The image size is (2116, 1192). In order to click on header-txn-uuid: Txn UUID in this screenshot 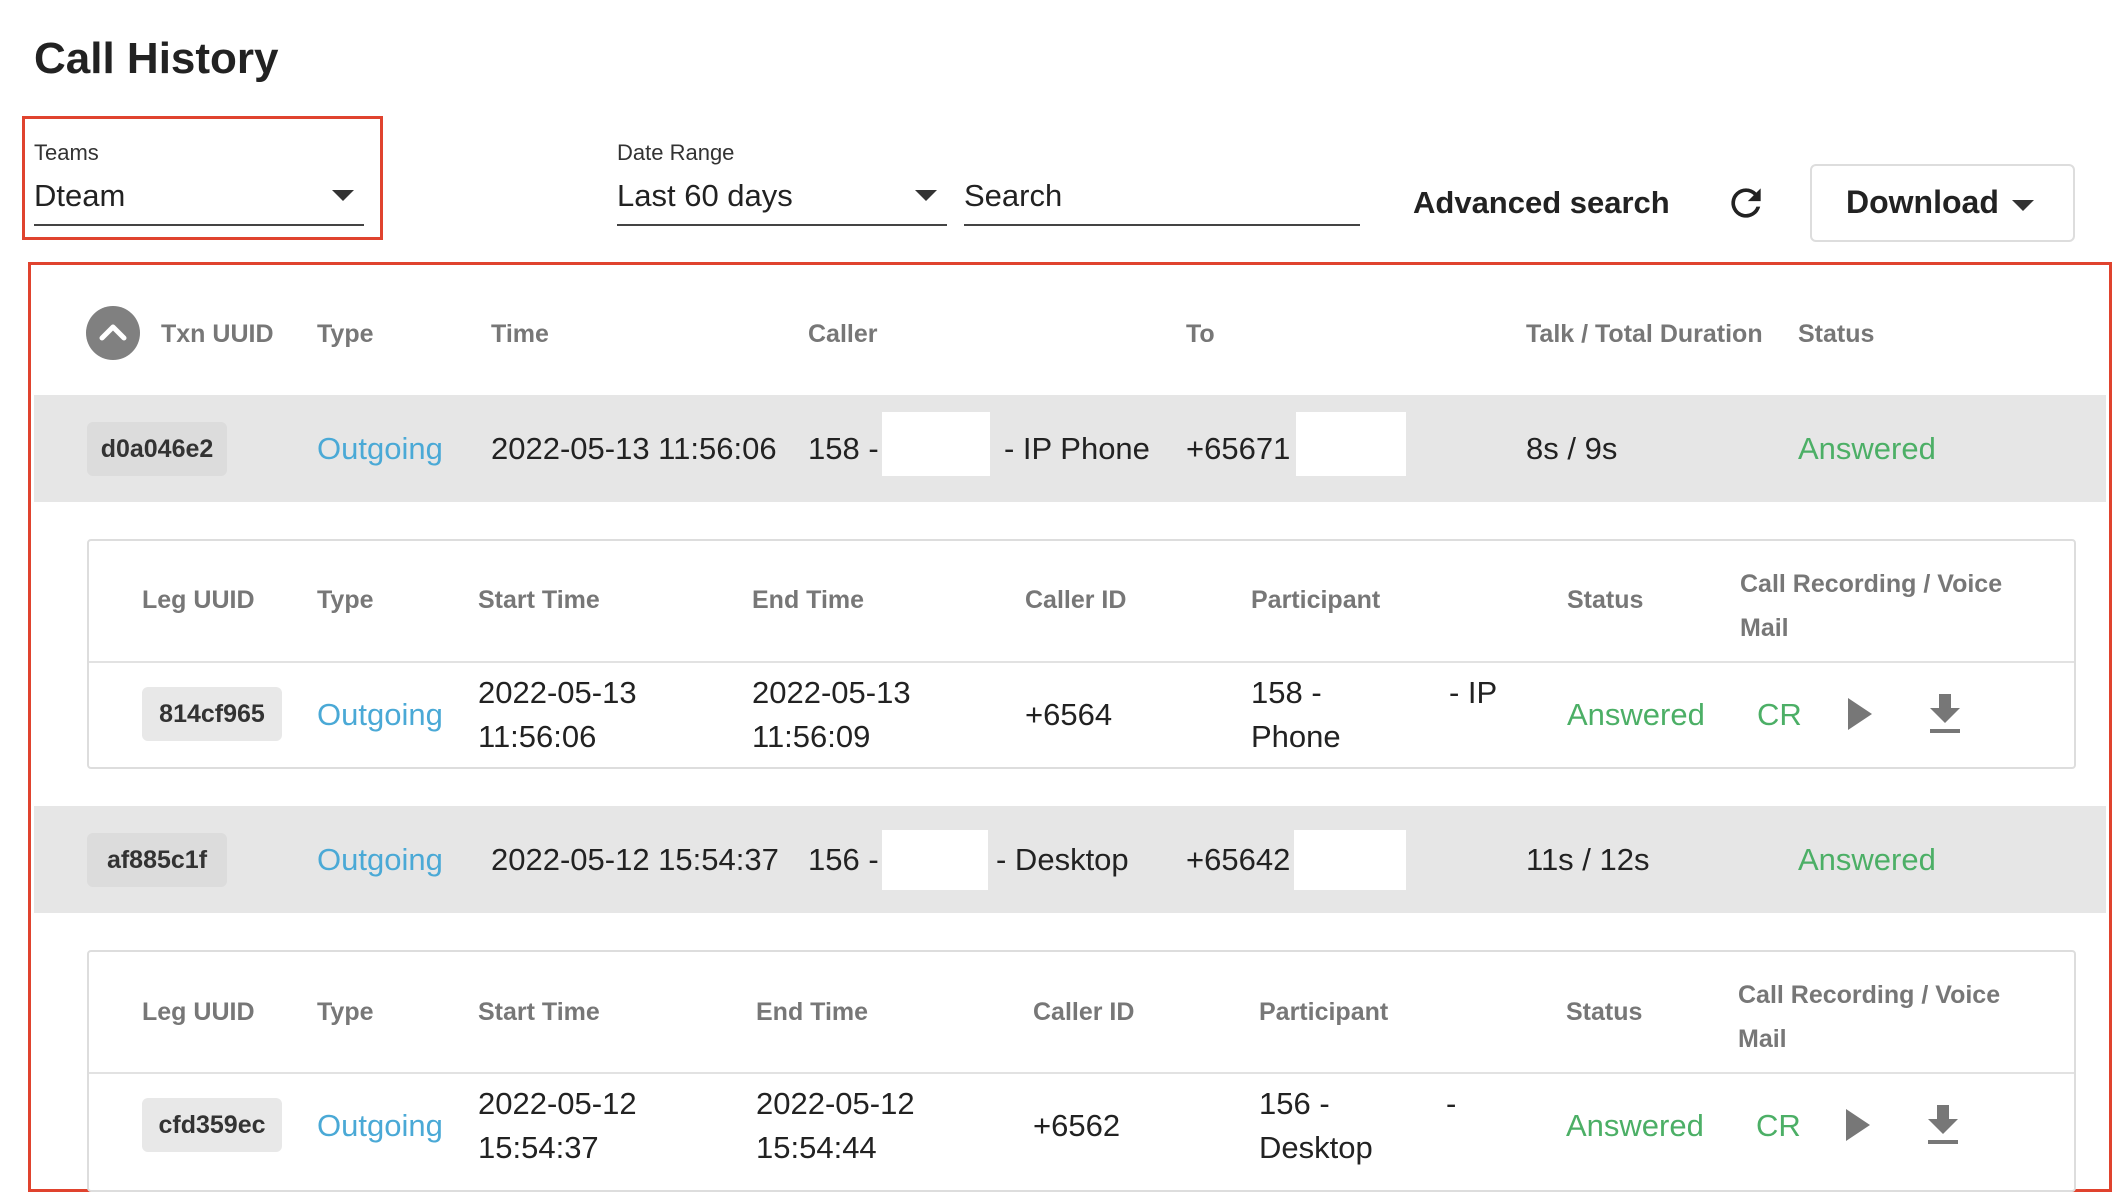, I will do `click(217, 334)`.